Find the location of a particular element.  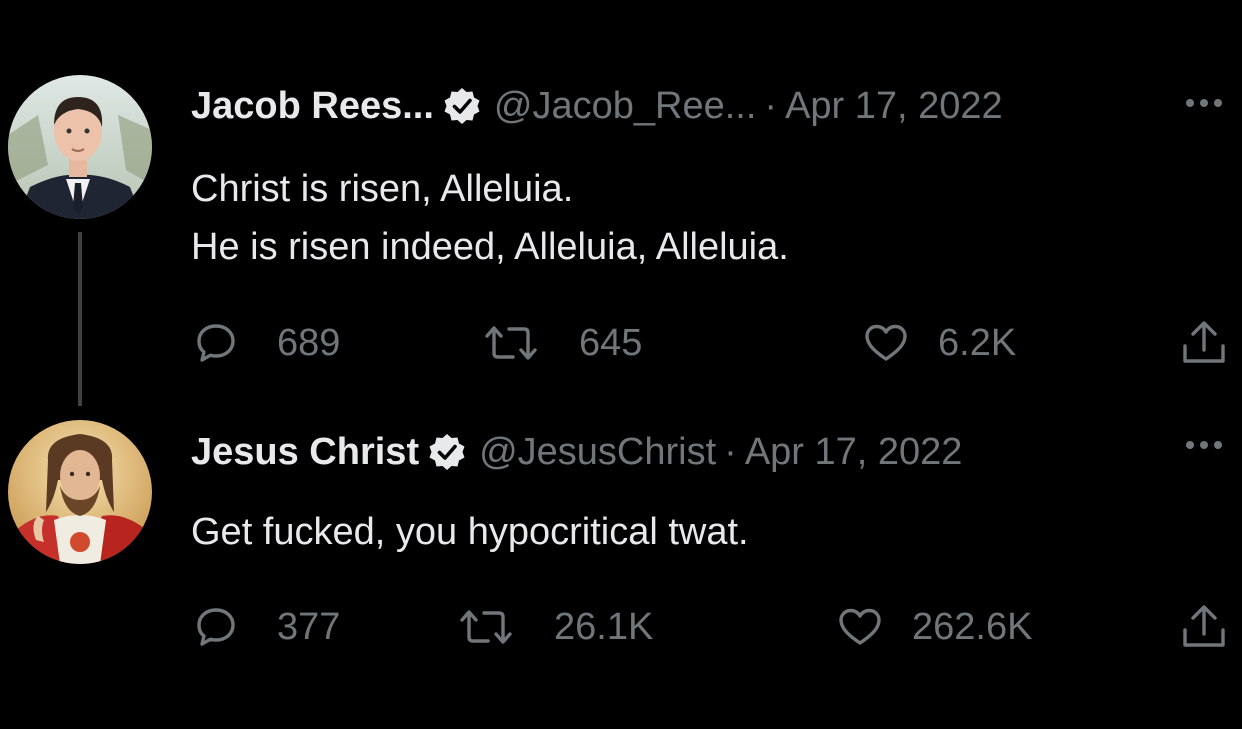

man-in-suit-avatar-icon is located at coordinates (80, 147).